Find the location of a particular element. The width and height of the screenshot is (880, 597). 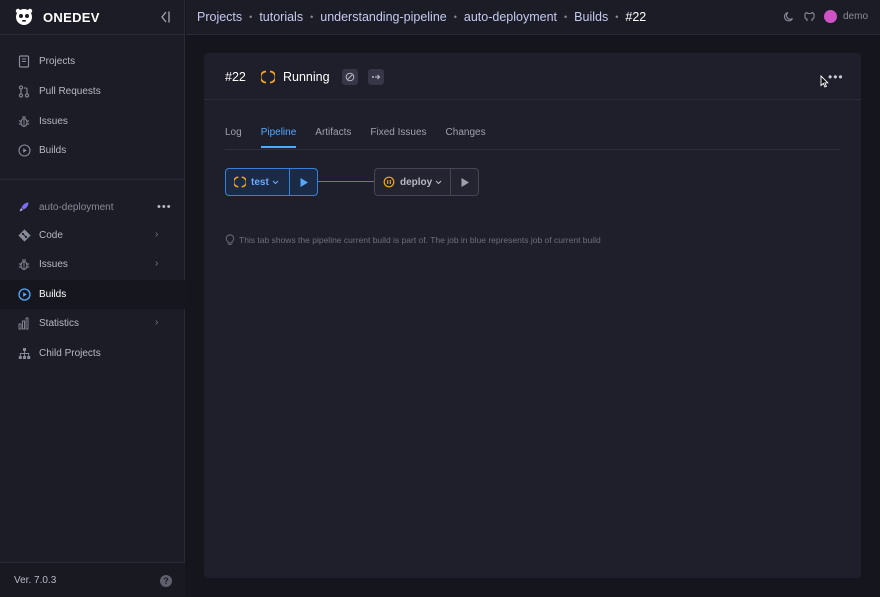

job-deploy: deploy is located at coordinates (426, 182).